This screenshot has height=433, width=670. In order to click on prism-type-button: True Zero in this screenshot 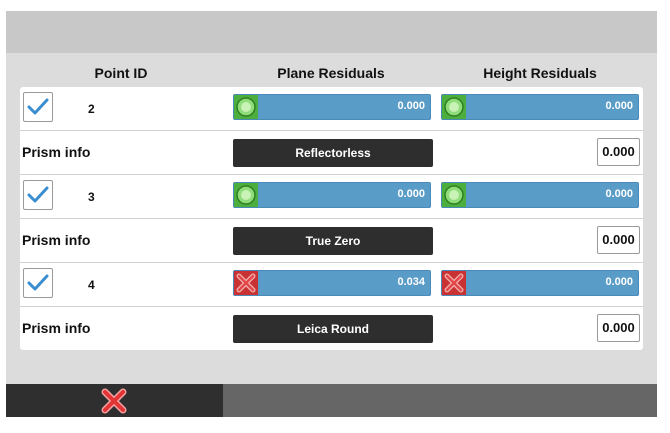, I will do `click(333, 241)`.